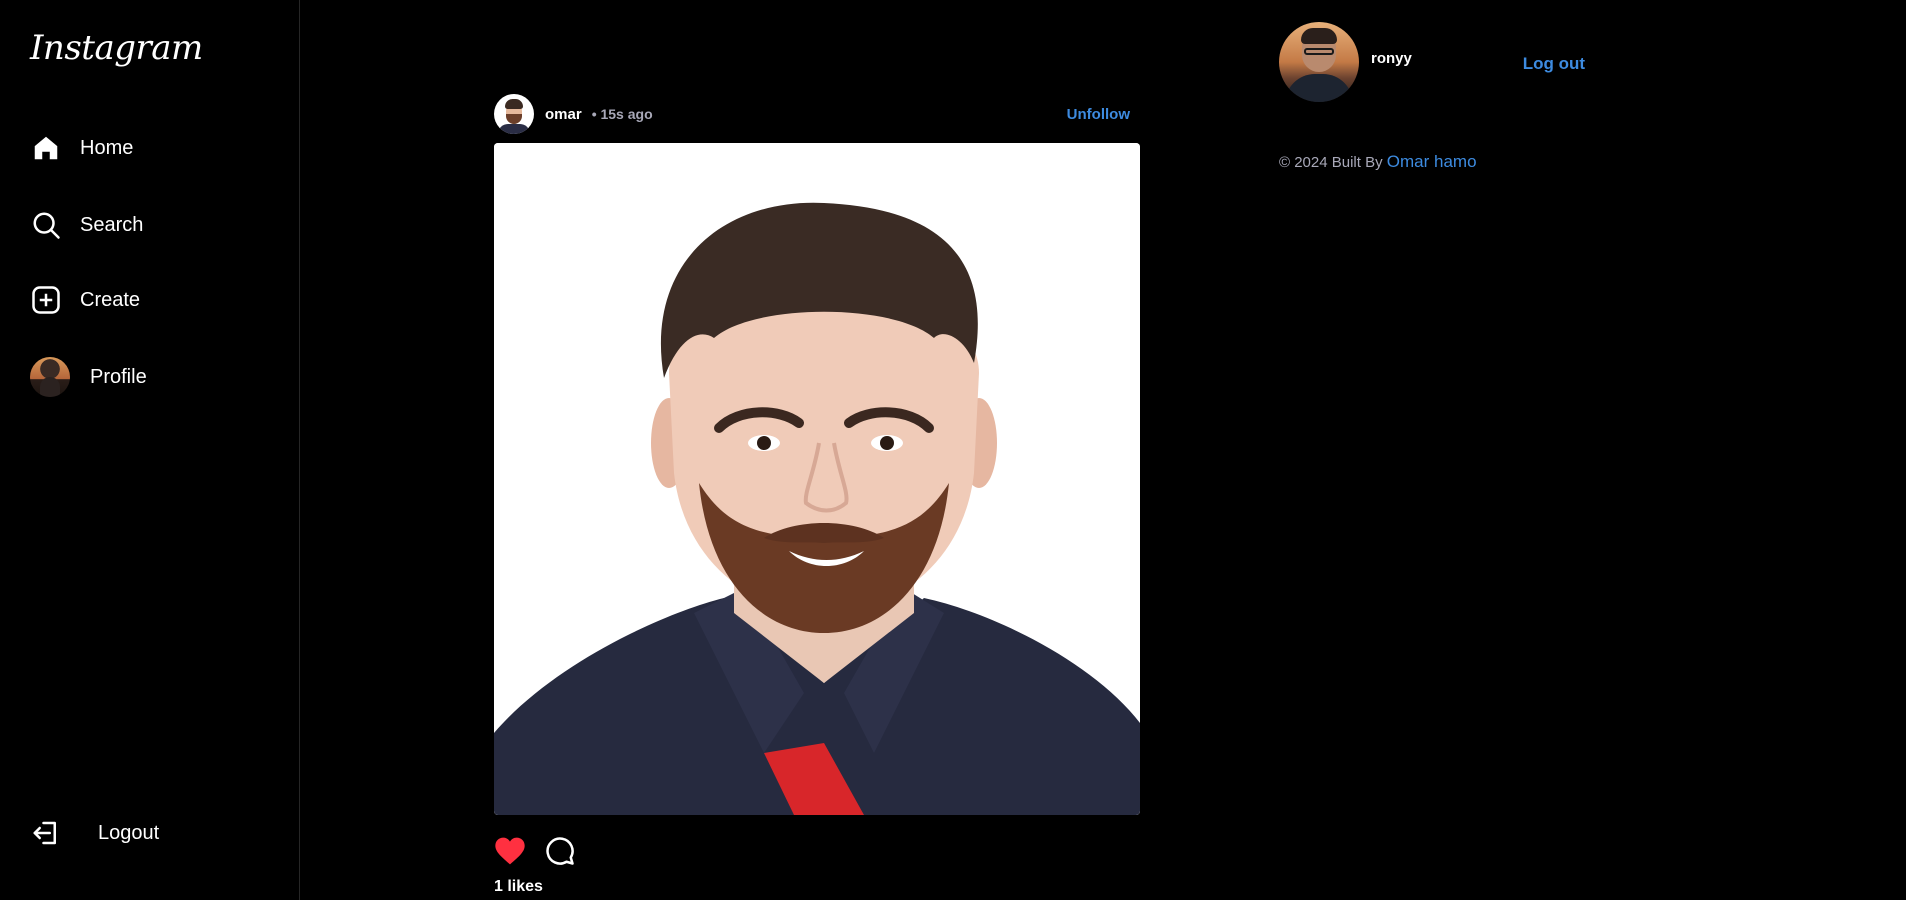 The width and height of the screenshot is (1906, 900). I want to click on like-button, so click(510, 851).